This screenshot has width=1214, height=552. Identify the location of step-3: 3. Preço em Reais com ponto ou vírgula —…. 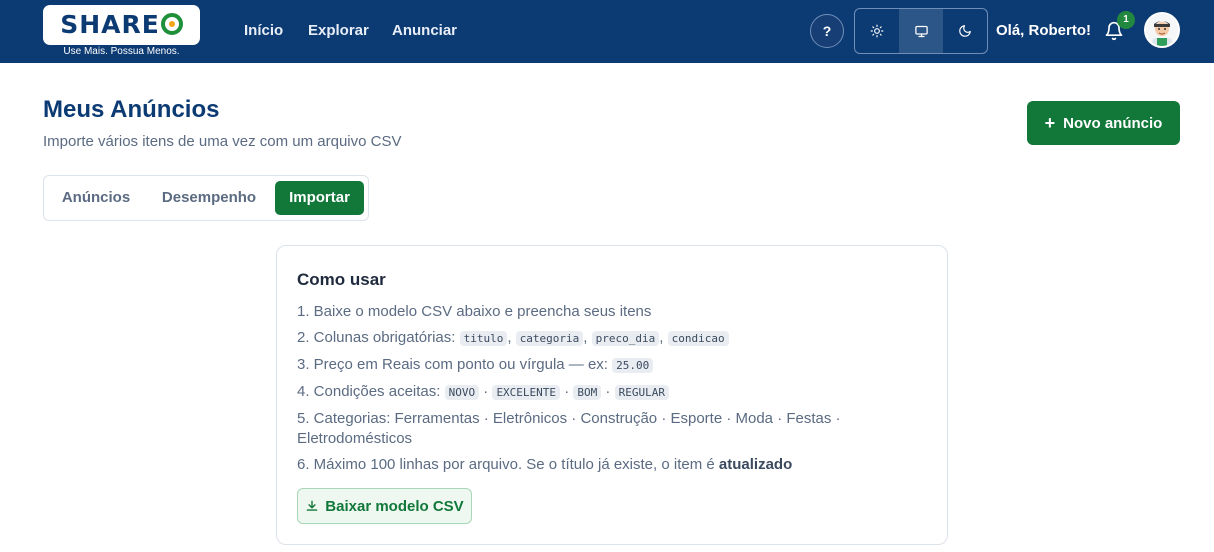
(617, 365).